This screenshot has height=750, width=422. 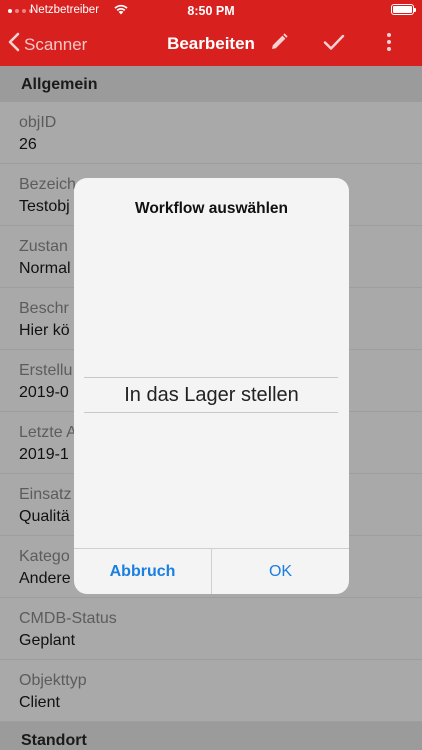 What do you see at coordinates (211, 133) in the screenshot?
I see `list-item: objID 26` at bounding box center [211, 133].